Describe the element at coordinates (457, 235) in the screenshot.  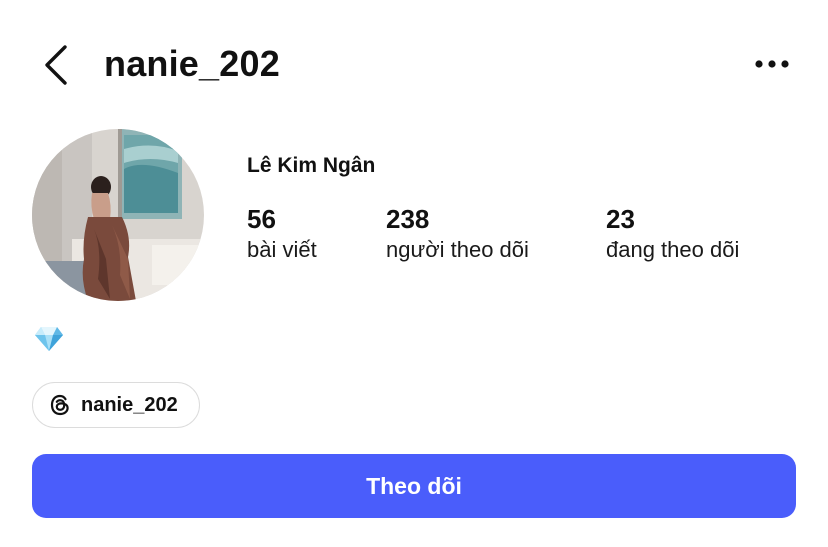
I see `stat-followers: 238 người theo dõi` at that location.